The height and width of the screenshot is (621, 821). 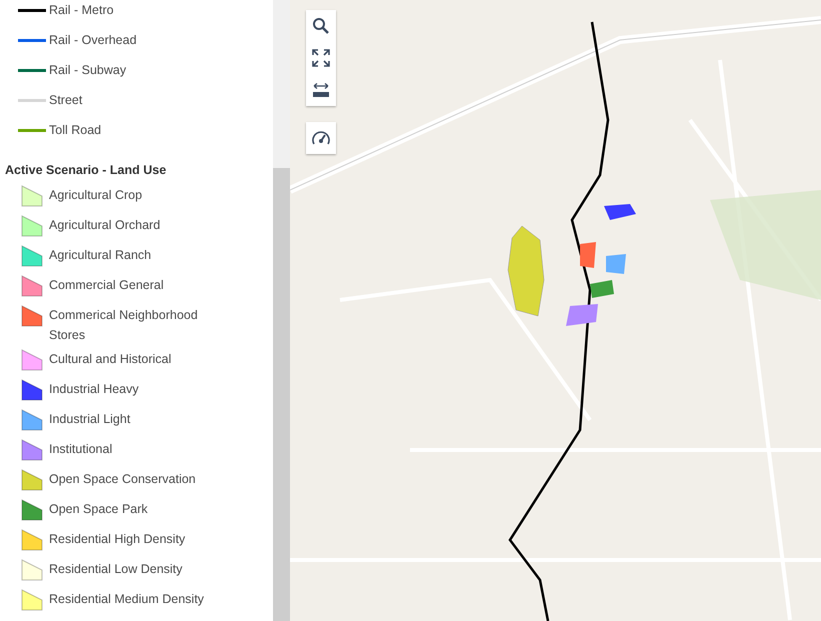 I want to click on search-button, so click(x=321, y=26).